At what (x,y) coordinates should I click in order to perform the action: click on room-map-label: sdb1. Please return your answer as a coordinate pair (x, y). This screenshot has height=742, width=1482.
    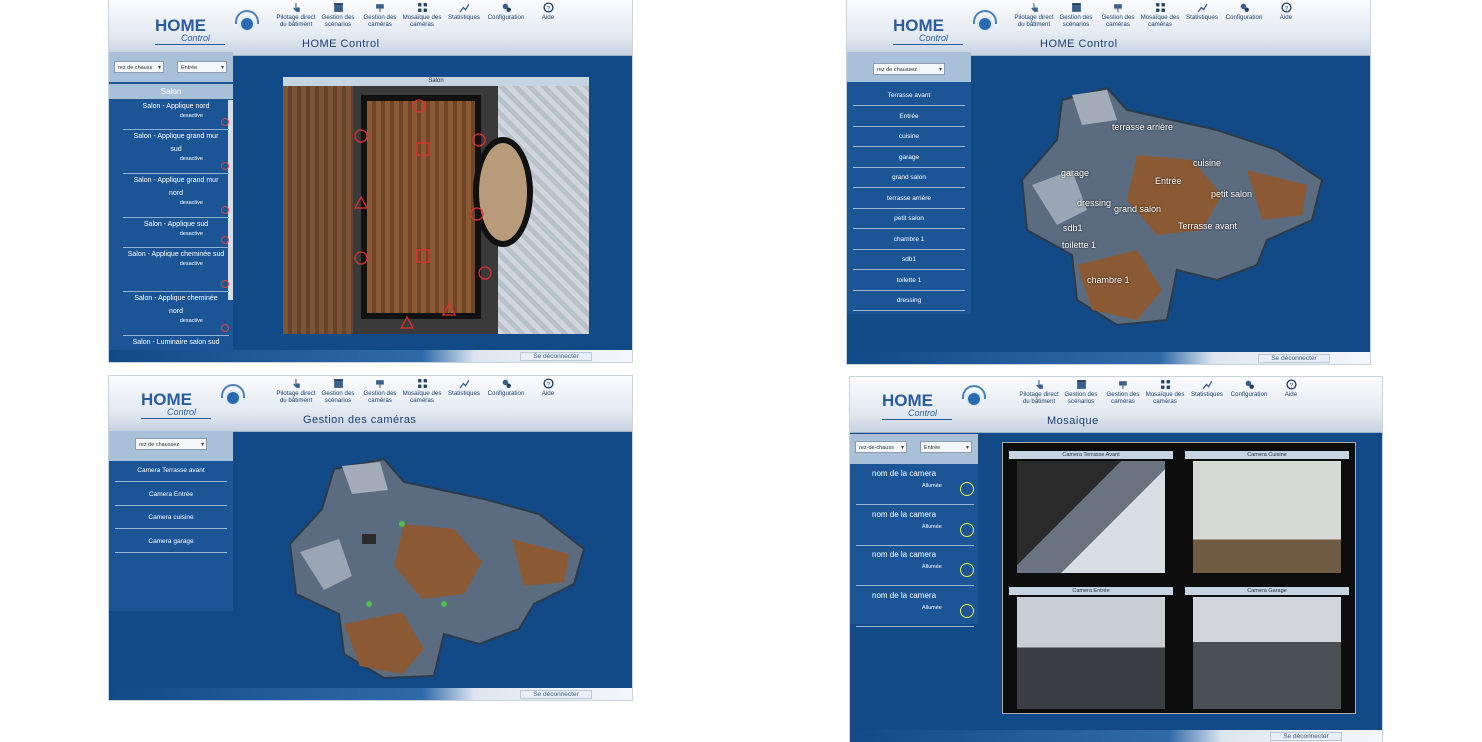
    Looking at the image, I should click on (1073, 228).